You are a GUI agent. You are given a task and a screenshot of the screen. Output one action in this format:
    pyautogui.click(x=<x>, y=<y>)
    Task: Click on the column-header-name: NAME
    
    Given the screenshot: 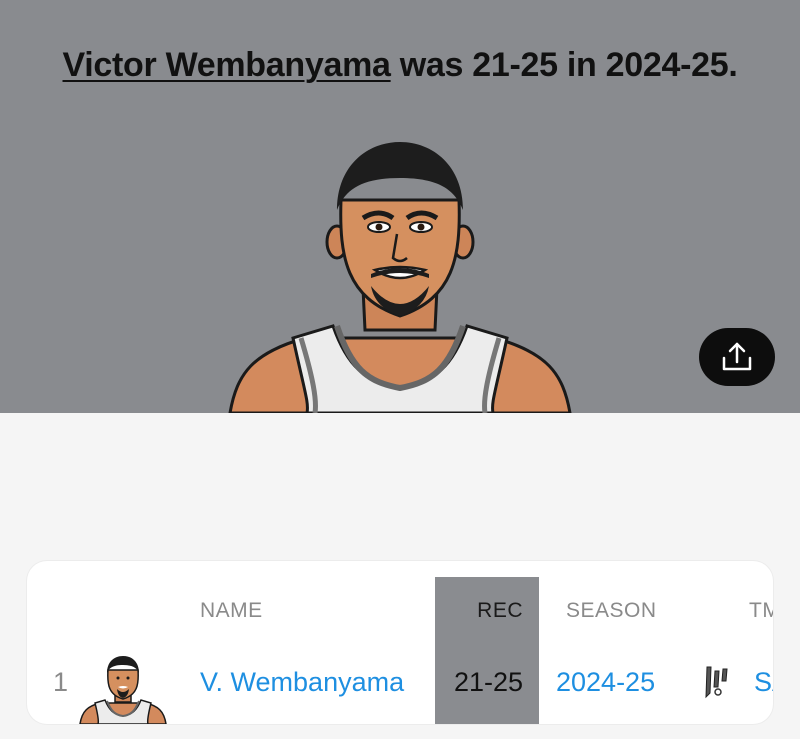 What is the action you would take?
    pyautogui.click(x=231, y=611)
    